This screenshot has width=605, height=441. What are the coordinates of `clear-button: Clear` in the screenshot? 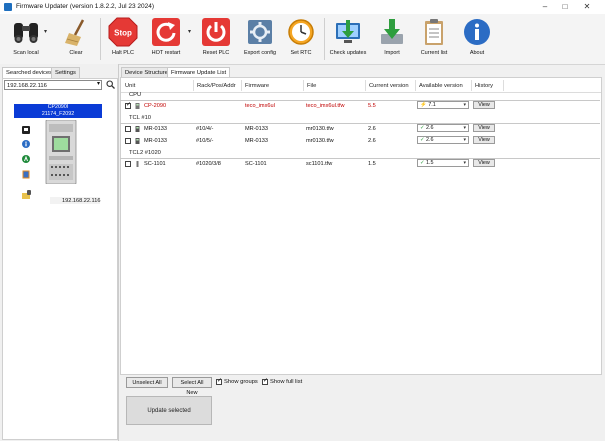 It's located at (76, 39).